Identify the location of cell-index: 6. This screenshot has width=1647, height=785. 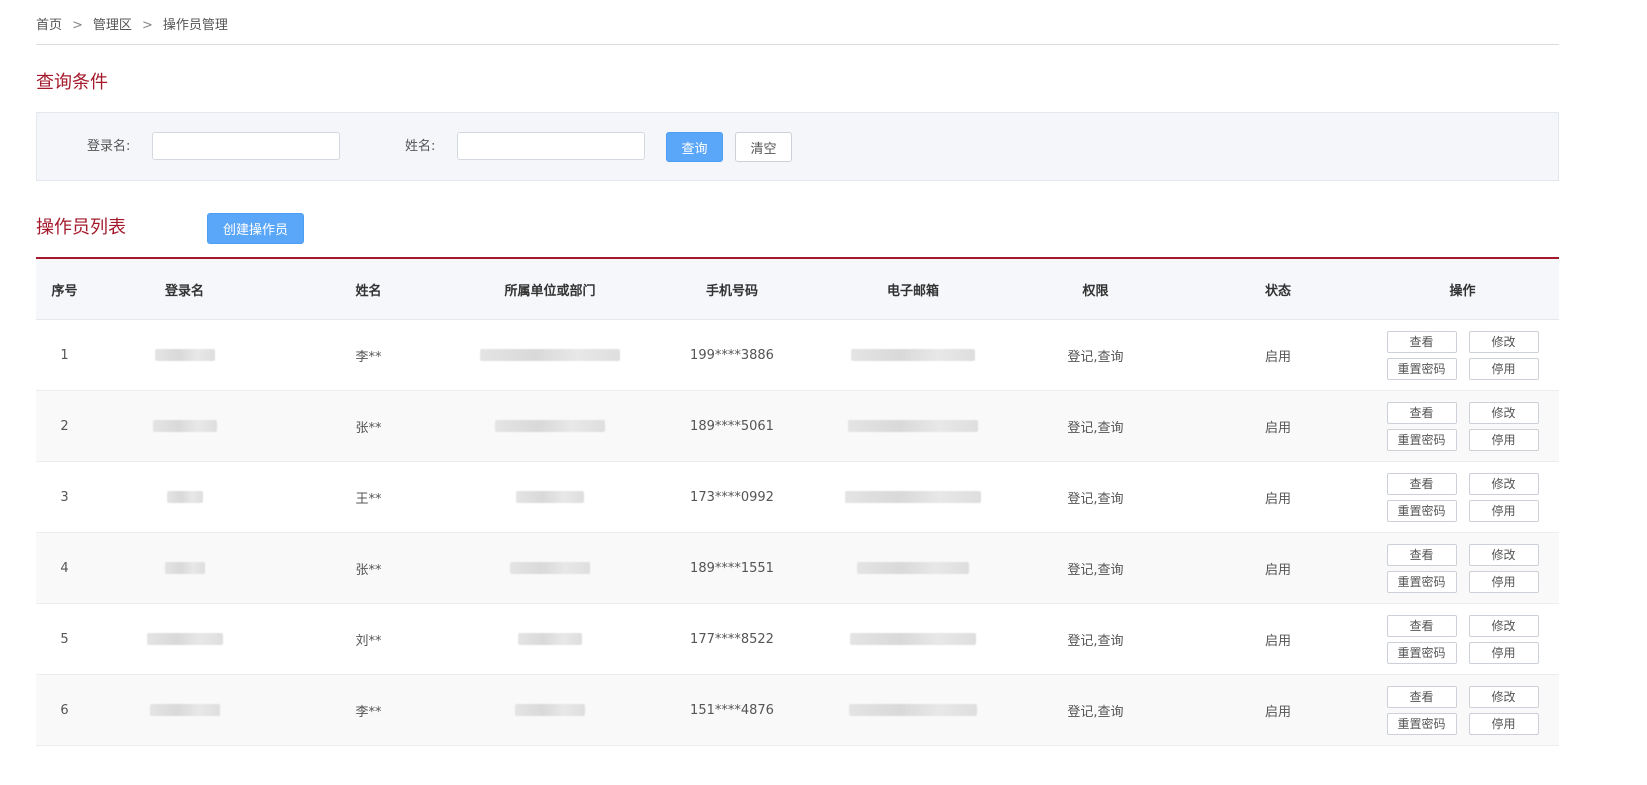
(64, 710).